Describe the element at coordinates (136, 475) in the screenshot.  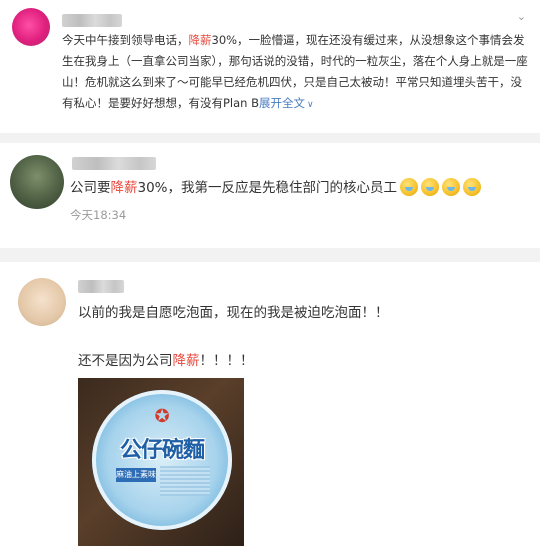
I see `flavor-label: 麻油上素味` at that location.